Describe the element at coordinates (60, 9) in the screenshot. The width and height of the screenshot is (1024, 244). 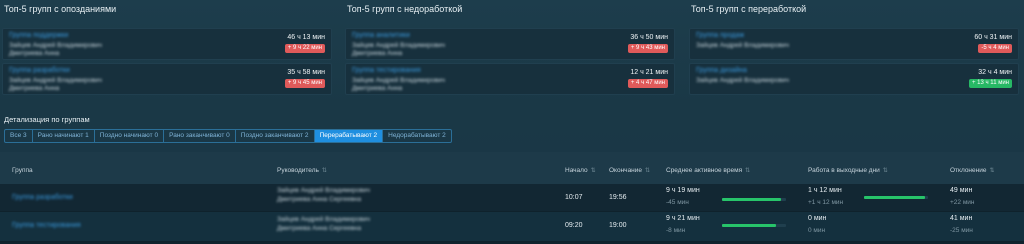
I see `section-title-late: Топ-5 групп с опозданиями` at that location.